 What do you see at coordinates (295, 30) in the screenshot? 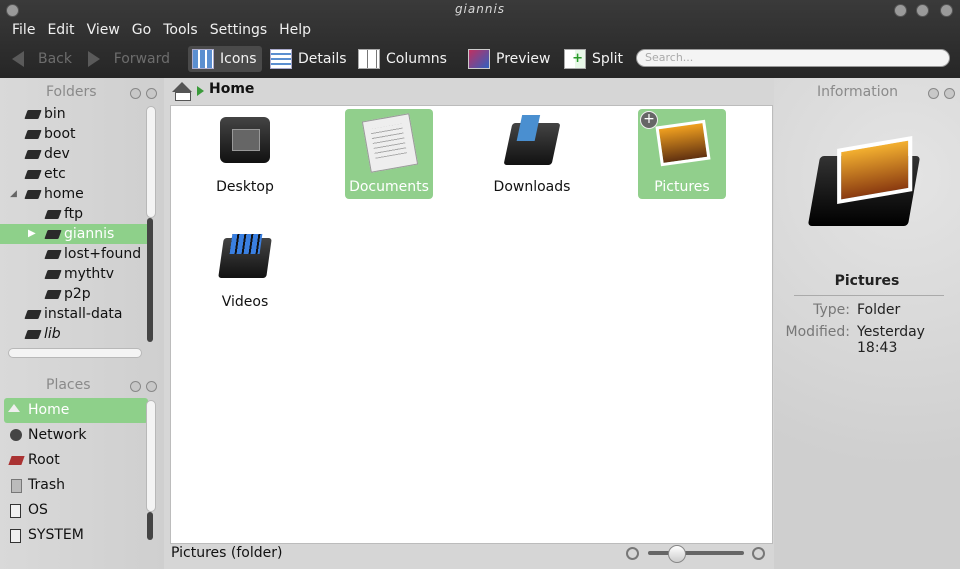
I see `menu-help: Help` at bounding box center [295, 30].